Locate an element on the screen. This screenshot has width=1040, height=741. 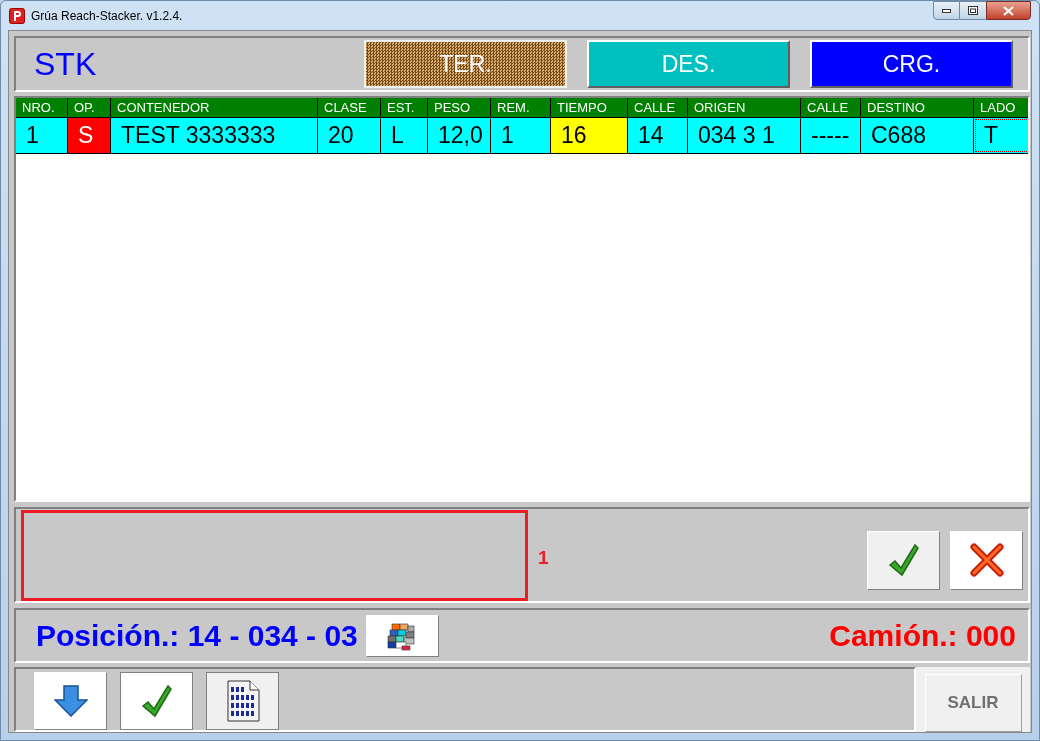
binary-file-button is located at coordinates (242, 701).